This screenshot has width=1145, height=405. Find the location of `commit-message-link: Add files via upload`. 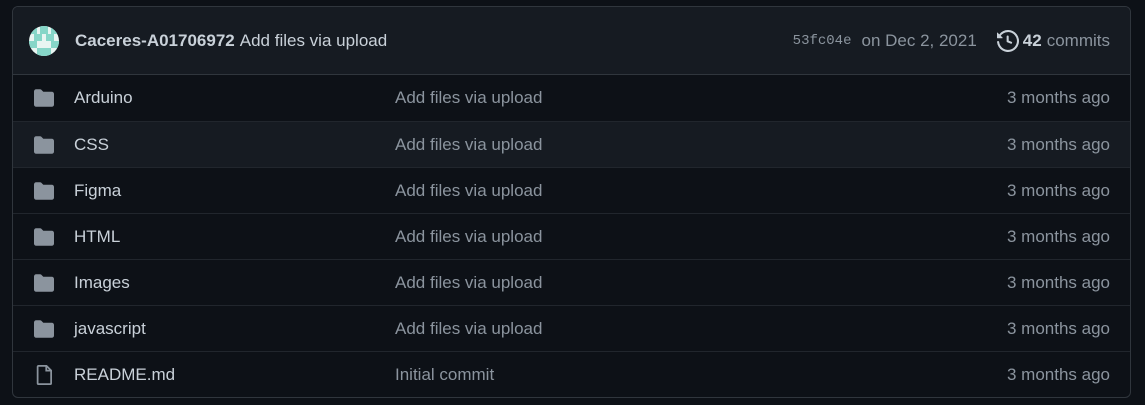

commit-message-link: Add files via upload is located at coordinates (313, 41).